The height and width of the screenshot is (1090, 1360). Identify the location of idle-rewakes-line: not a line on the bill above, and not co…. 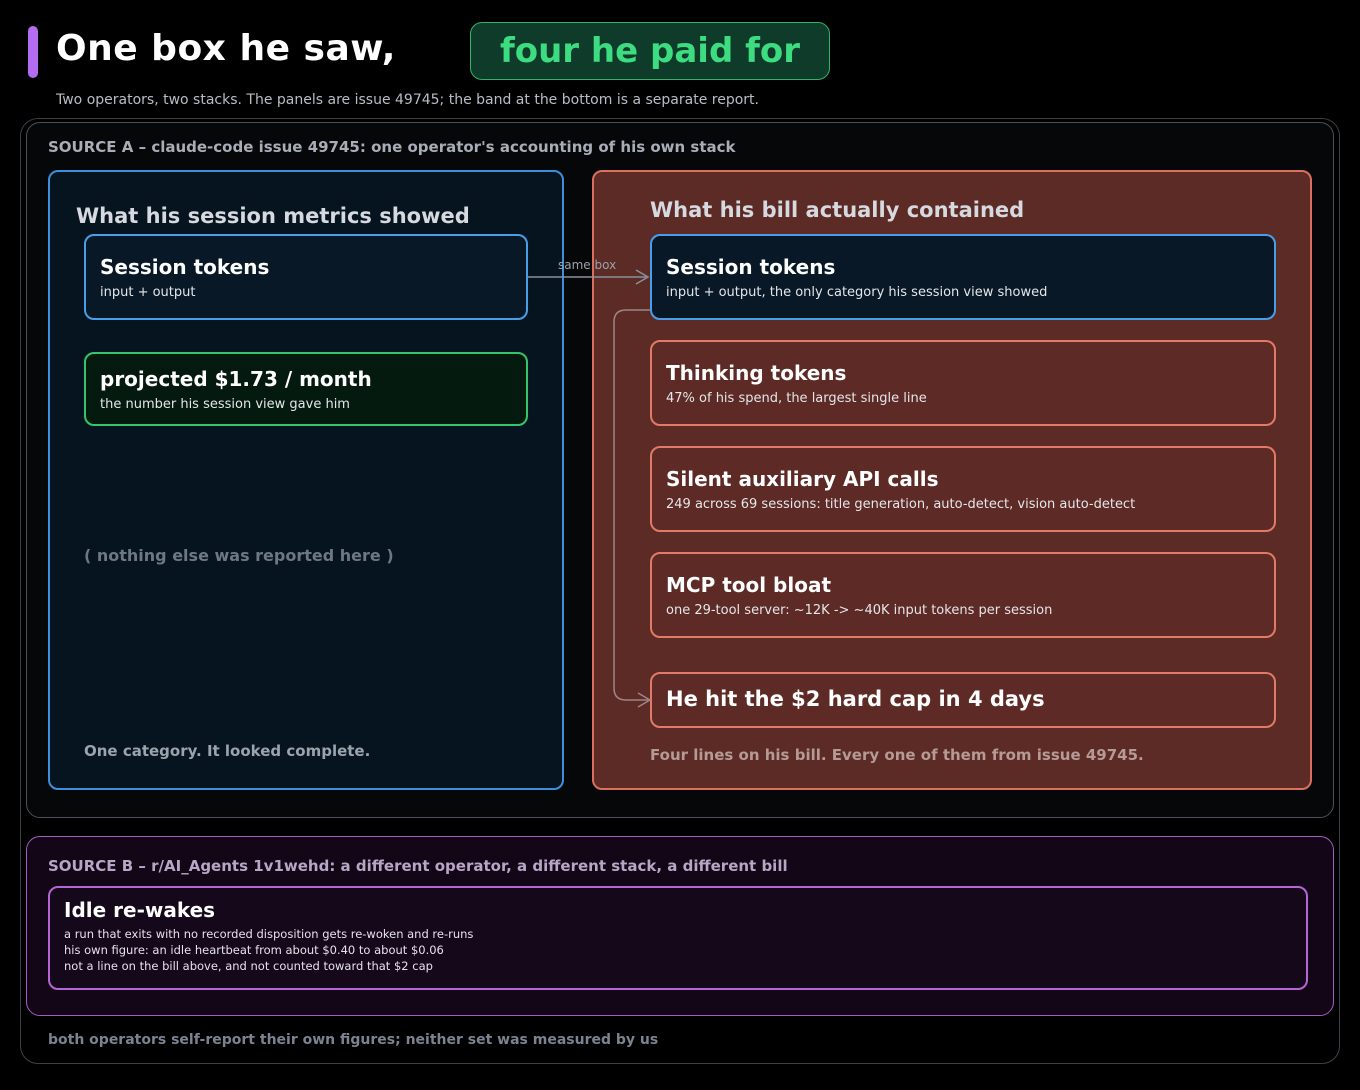
(248, 966).